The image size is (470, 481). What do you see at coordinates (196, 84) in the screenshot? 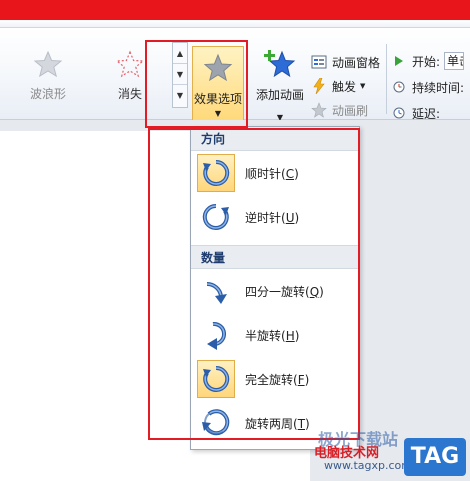
I see `highlight-effect-options` at bounding box center [196, 84].